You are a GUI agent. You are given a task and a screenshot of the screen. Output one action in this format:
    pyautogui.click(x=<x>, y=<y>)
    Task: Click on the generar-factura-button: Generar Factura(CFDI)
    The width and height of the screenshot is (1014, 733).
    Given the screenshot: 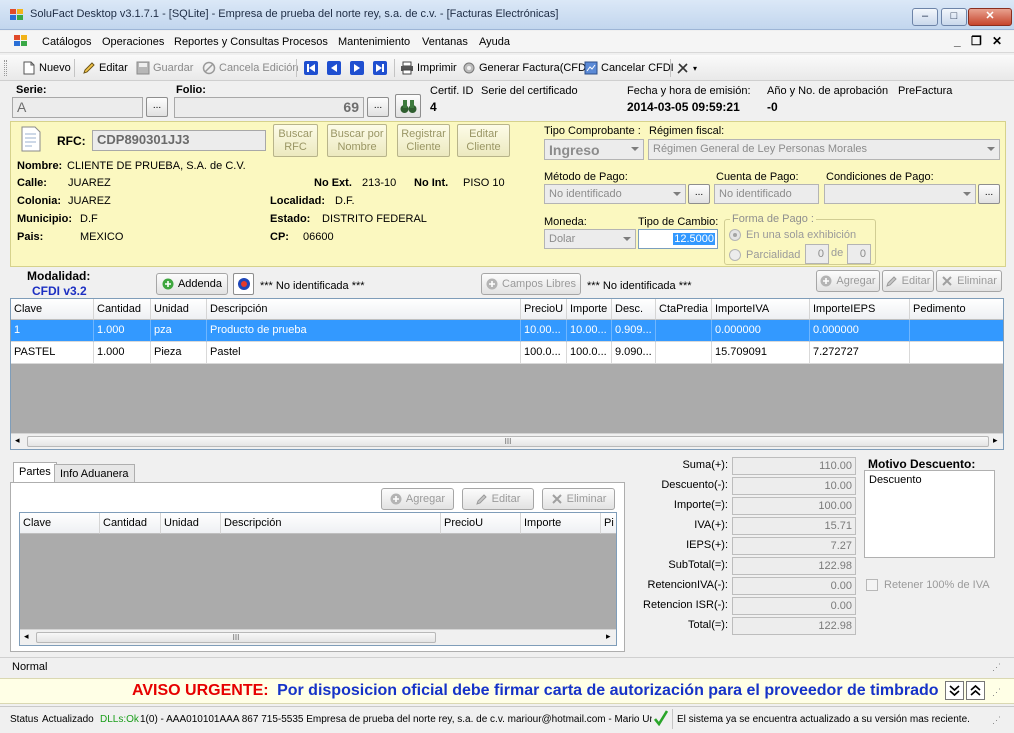 What is the action you would take?
    pyautogui.click(x=527, y=68)
    